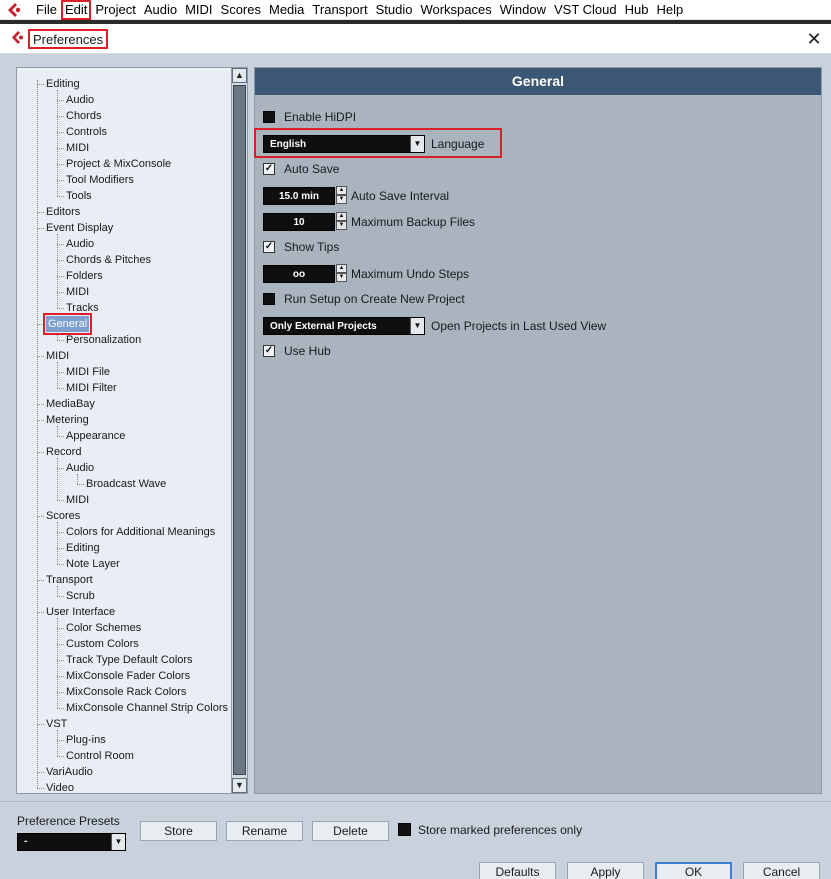 Image resolution: width=831 pixels, height=879 pixels. What do you see at coordinates (364, 299) in the screenshot?
I see `run-setup-option: Run Setup on Create New Project` at bounding box center [364, 299].